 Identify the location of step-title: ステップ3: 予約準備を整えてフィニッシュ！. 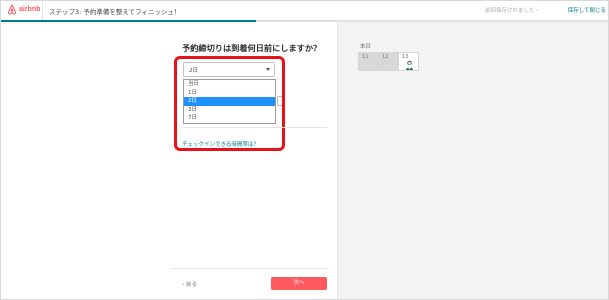
(115, 12).